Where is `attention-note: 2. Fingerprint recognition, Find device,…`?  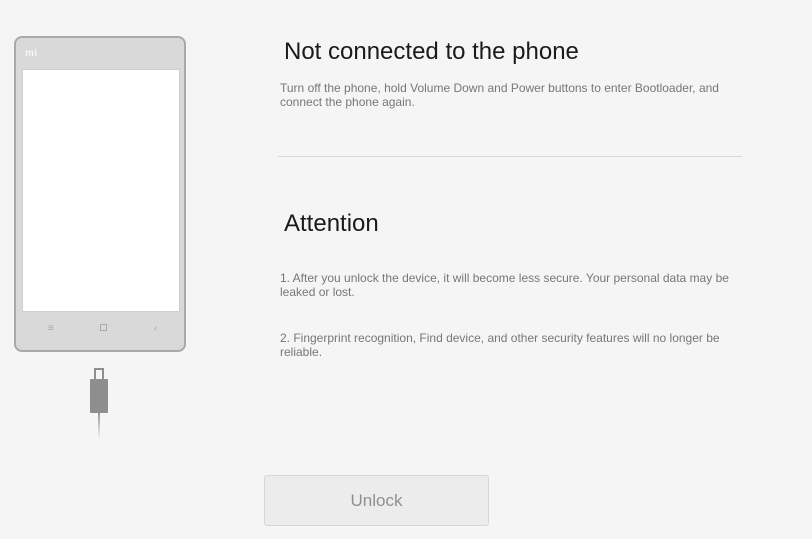 attention-note: 2. Fingerprint recognition, Find device,… is located at coordinates (500, 345).